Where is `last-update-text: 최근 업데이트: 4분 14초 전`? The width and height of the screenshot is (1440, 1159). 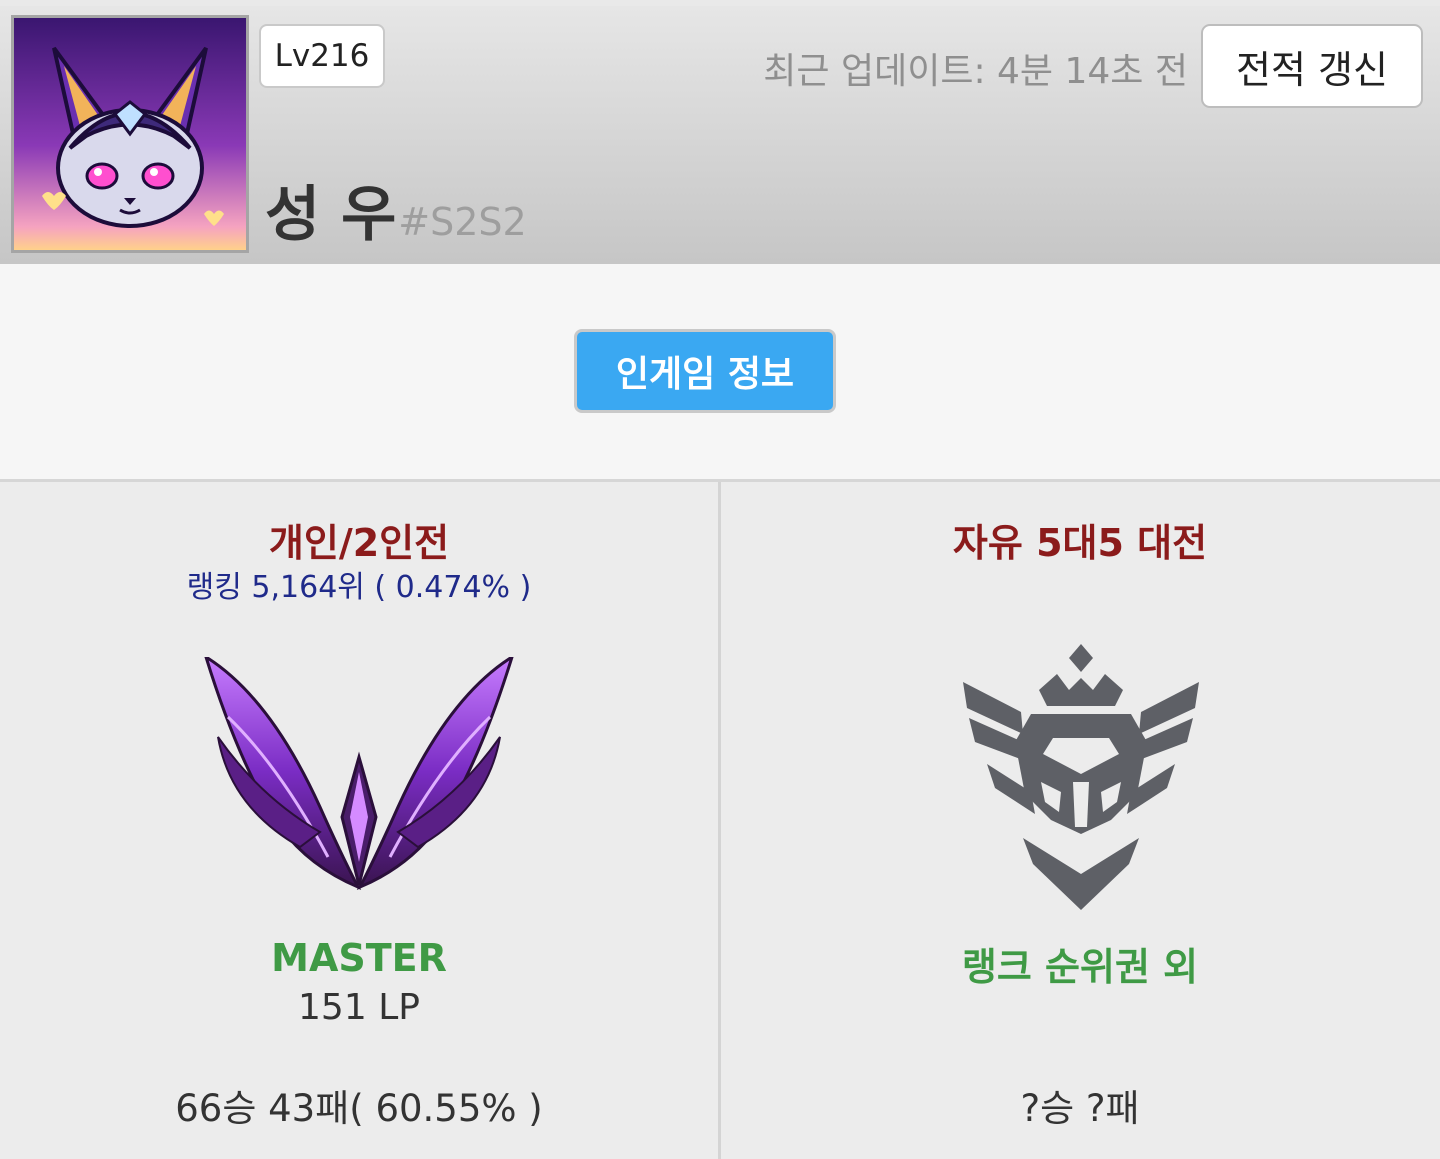
last-update-text: 최근 업데이트: 4분 14초 전 is located at coordinates (975, 71).